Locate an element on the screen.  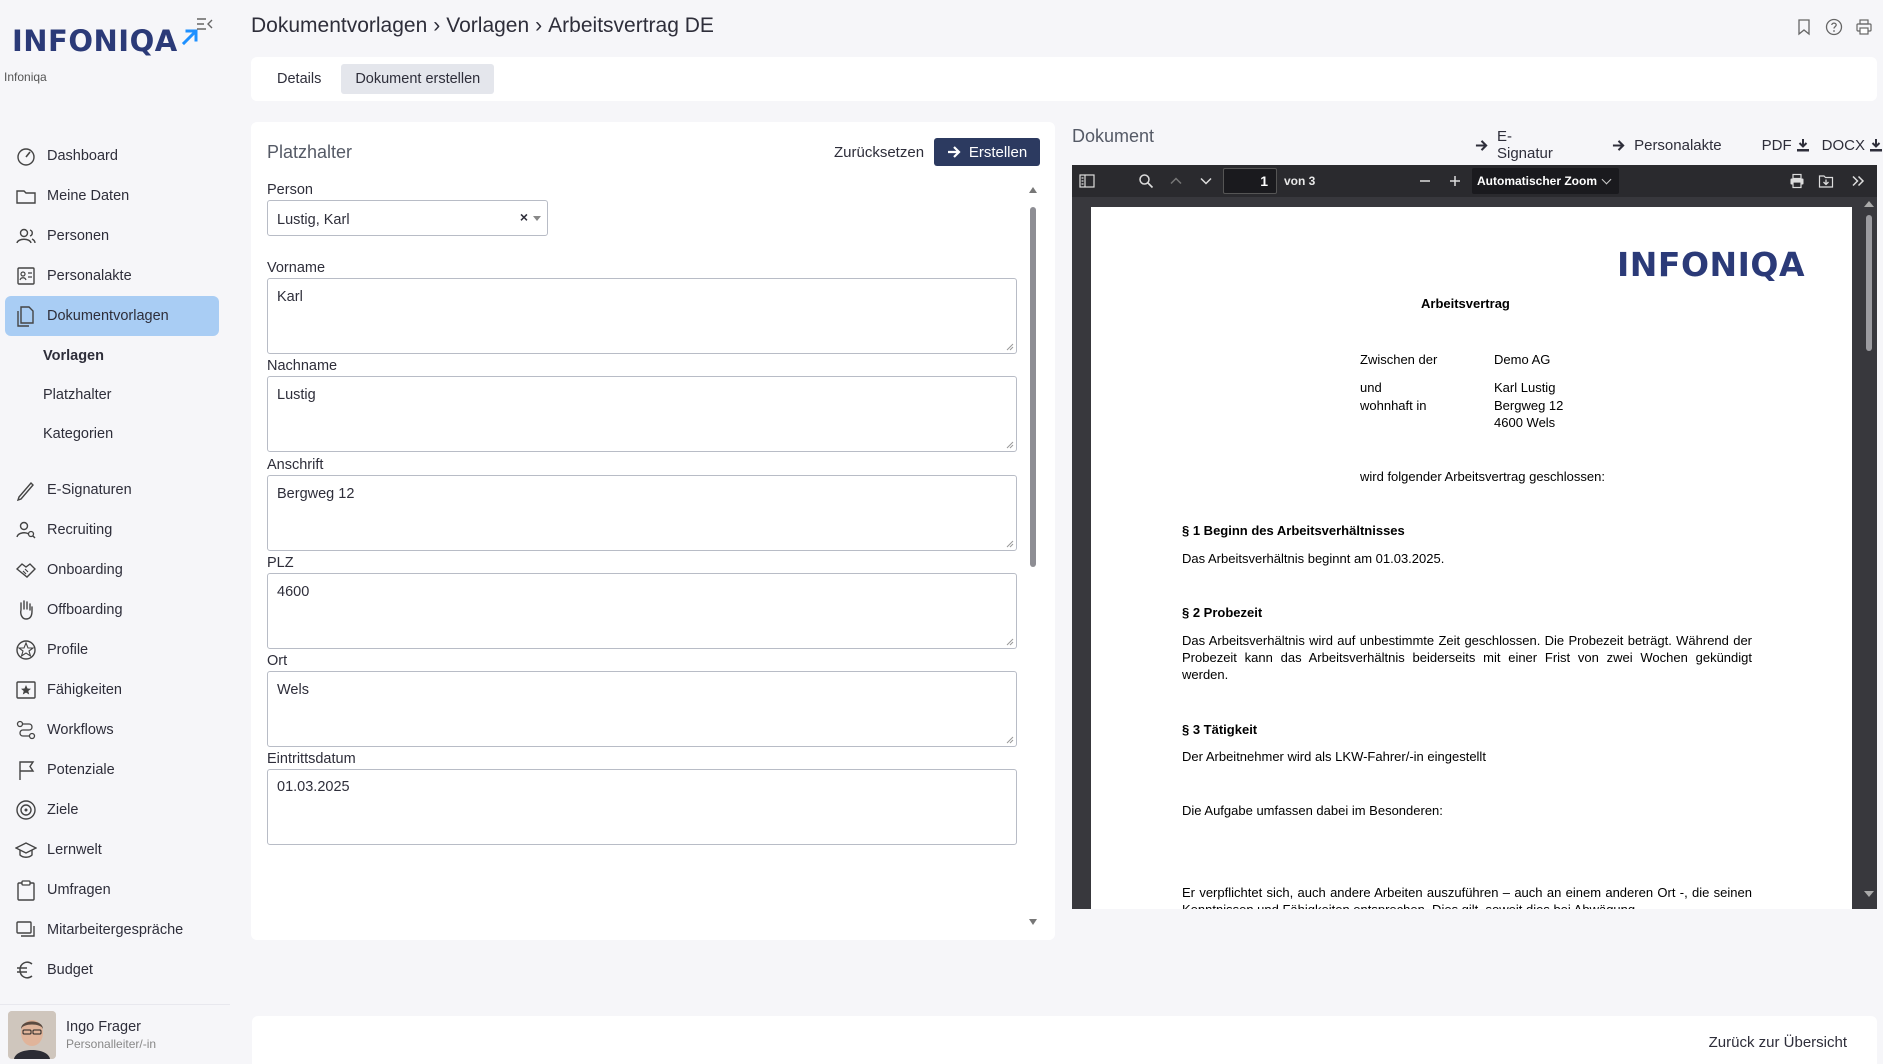
nachname-label: Nachname is located at coordinates (302, 366).